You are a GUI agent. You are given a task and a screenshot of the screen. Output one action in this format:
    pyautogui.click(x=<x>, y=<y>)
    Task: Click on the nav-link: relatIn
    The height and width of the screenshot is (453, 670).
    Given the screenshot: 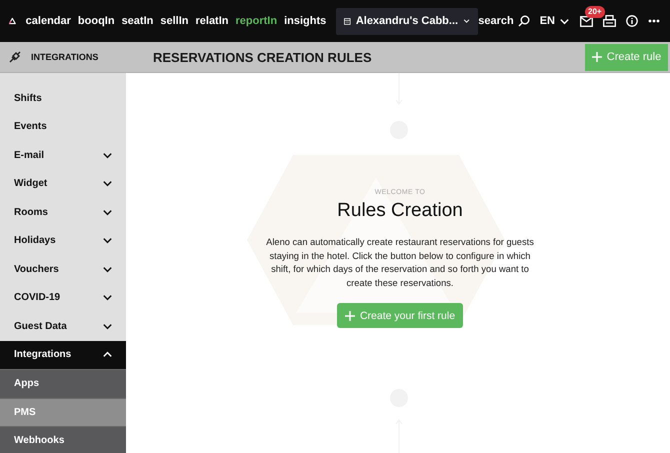 What is the action you would take?
    pyautogui.click(x=211, y=21)
    